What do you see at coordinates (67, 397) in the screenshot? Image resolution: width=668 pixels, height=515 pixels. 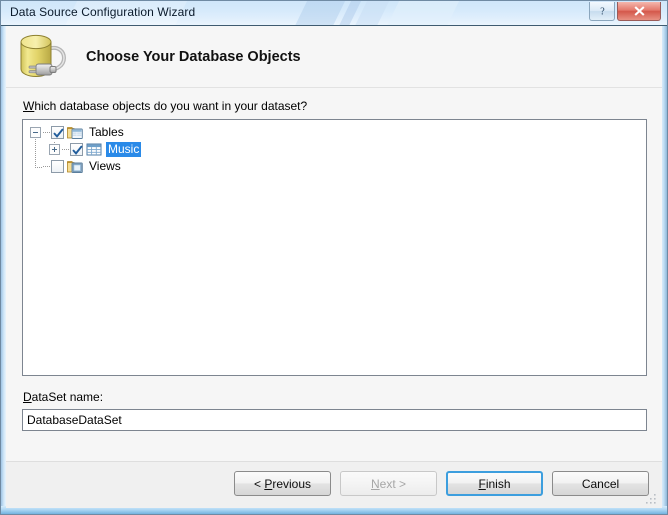 I see `dataset-label-text: ataSet name:` at bounding box center [67, 397].